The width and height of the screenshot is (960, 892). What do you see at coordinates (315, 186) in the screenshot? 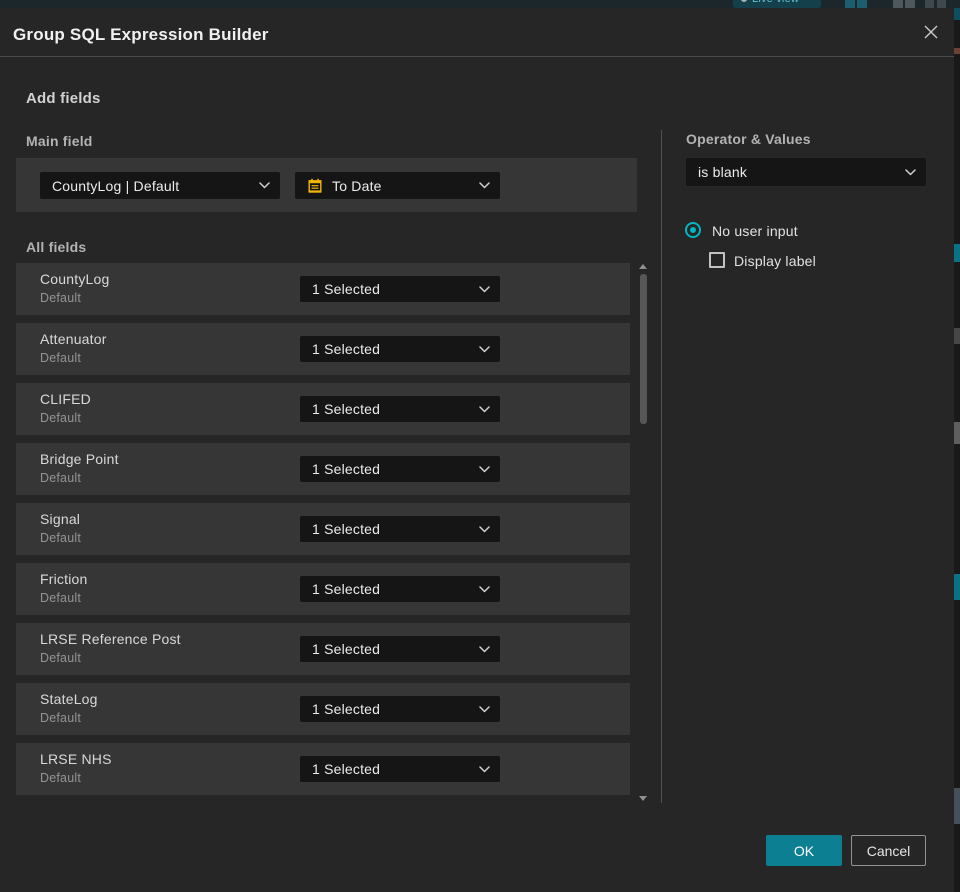
I see `date-field-icon` at bounding box center [315, 186].